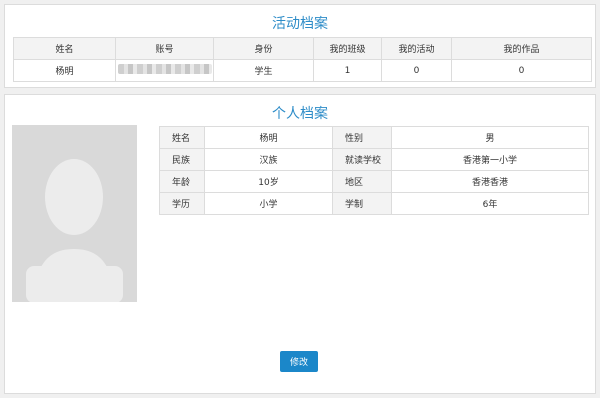 The height and width of the screenshot is (398, 600). Describe the element at coordinates (164, 48) in the screenshot. I see `column-header-account: 账号` at that location.